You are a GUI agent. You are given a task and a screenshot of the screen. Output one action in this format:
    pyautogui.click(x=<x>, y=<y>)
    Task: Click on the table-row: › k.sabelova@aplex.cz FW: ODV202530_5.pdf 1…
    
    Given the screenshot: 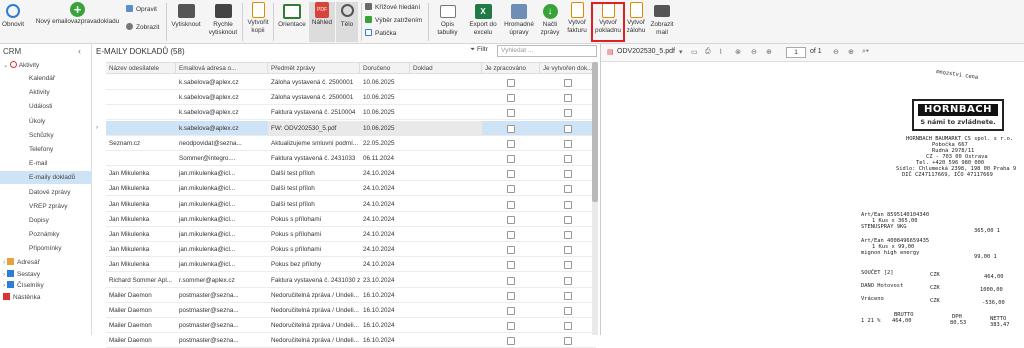 What is the action you would take?
    pyautogui.click(x=346, y=128)
    